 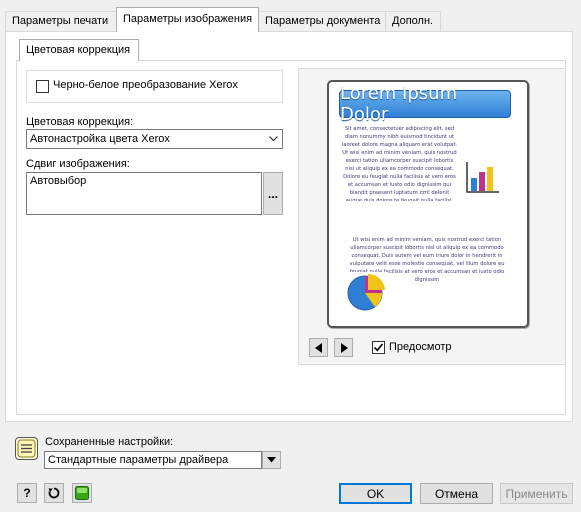 I want to click on color-correction-select: Автонастройка цвета Xerox, so click(x=154, y=139).